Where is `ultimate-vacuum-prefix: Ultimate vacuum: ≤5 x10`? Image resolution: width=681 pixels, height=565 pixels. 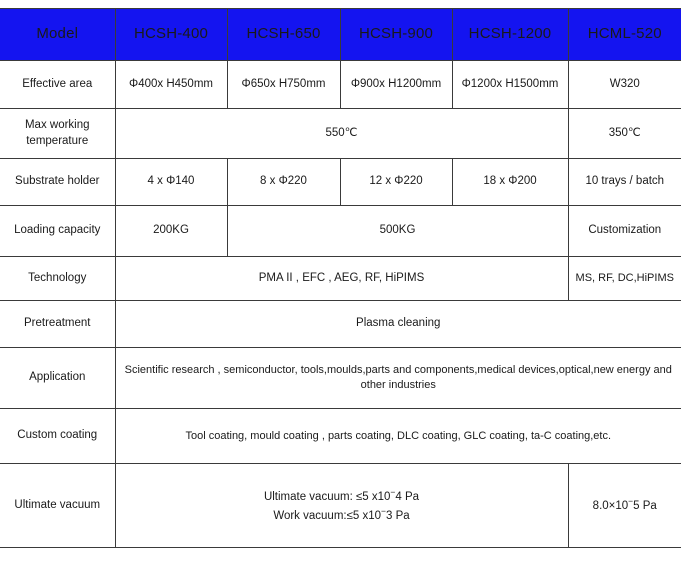
ultimate-vacuum-prefix: Ultimate vacuum: ≤5 x10 is located at coordinates (327, 496).